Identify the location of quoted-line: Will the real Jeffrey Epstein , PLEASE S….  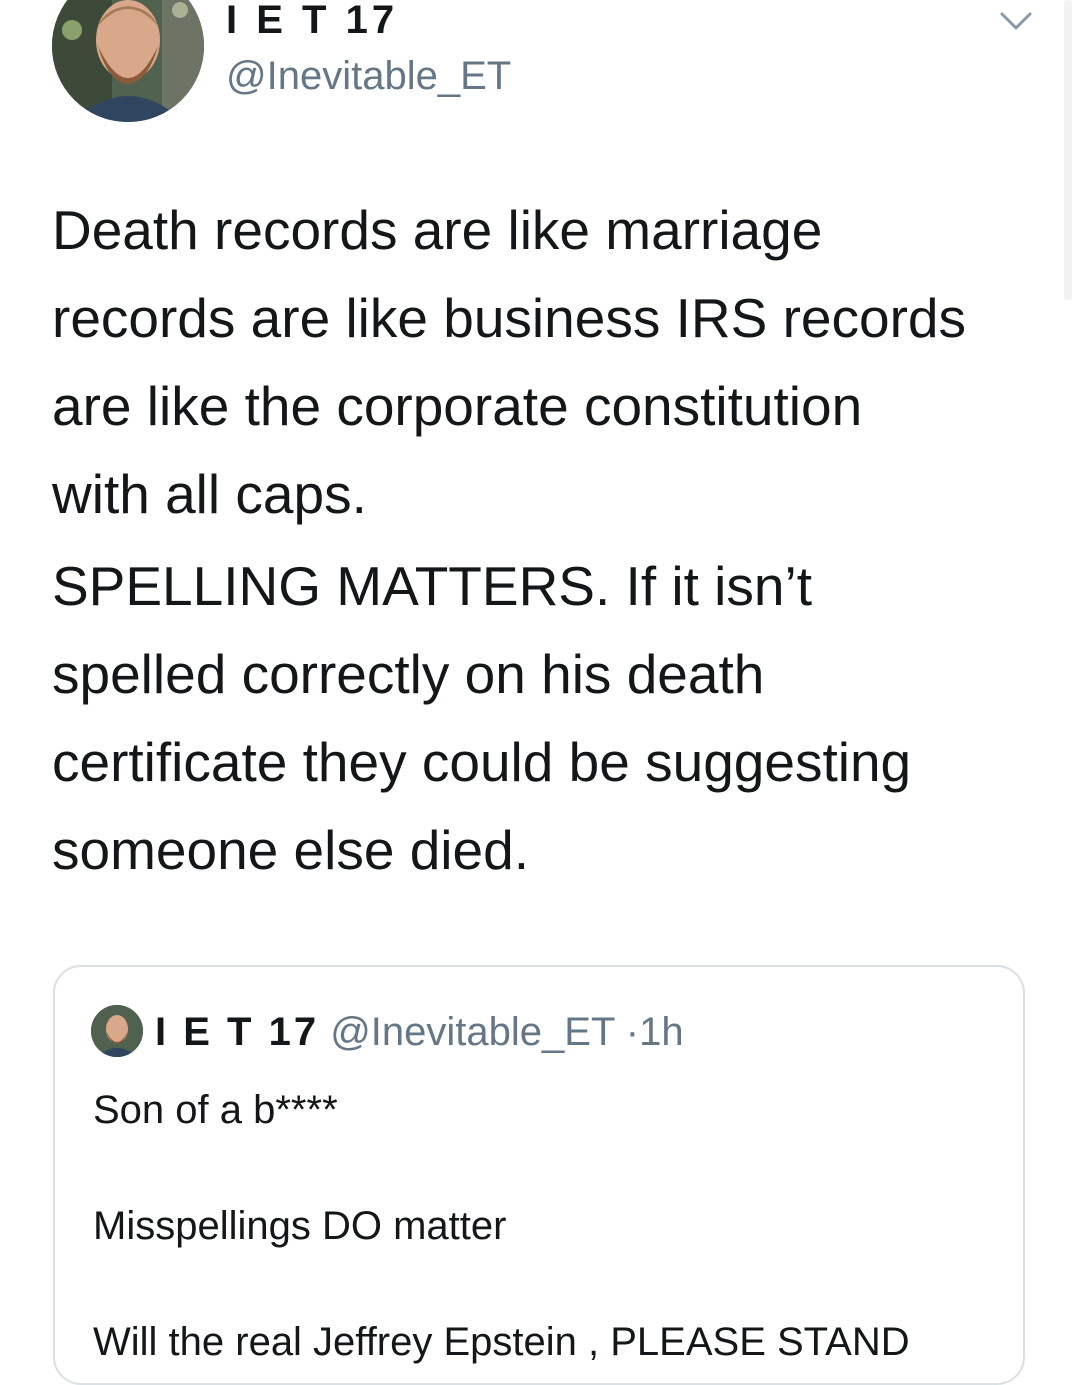
(501, 1342).